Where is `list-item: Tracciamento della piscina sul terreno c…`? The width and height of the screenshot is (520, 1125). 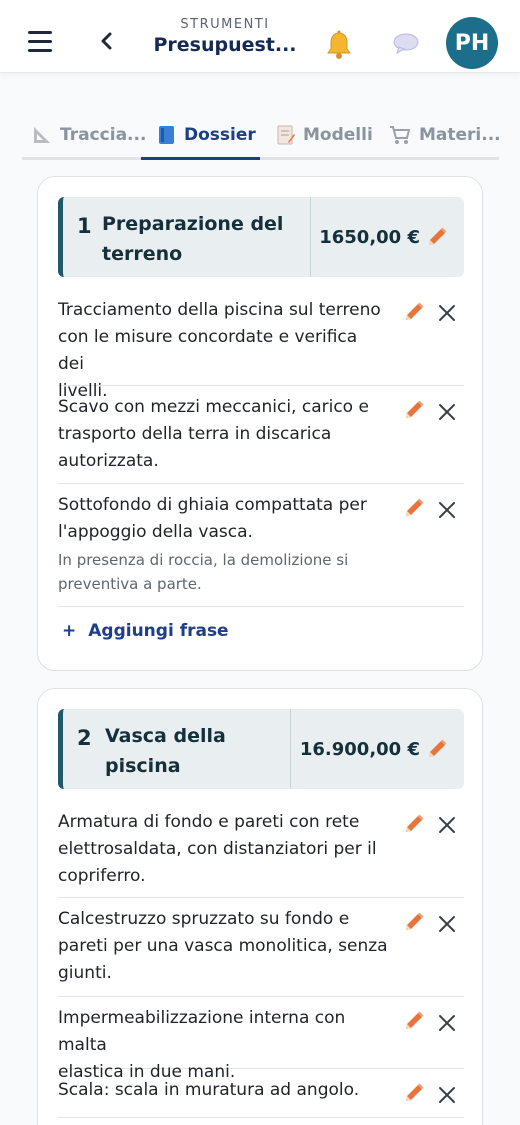 list-item: Tracciamento della piscina sul terreno c… is located at coordinates (261, 343).